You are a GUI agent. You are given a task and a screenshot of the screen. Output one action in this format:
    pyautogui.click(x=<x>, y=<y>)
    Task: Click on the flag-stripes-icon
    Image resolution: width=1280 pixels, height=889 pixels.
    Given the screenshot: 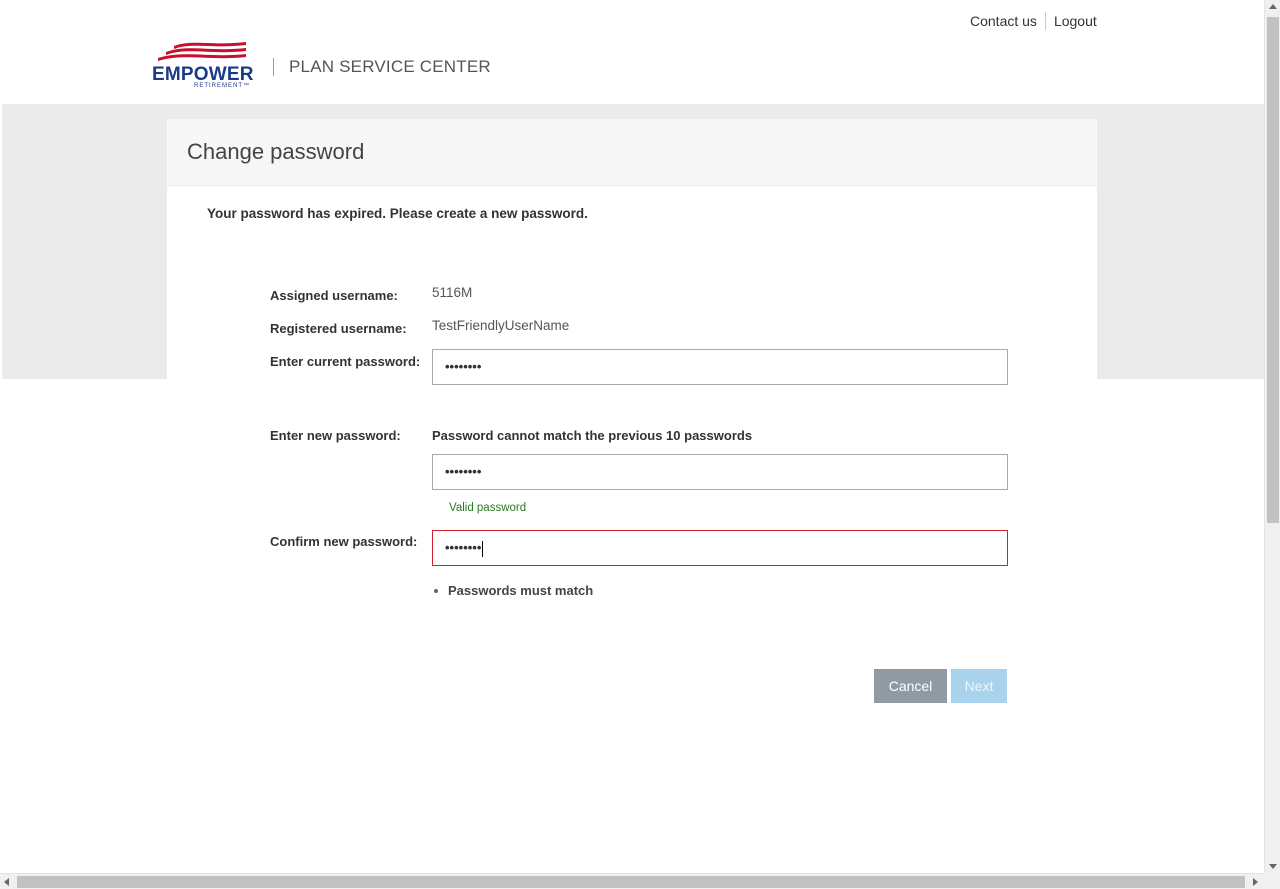 What is the action you would take?
    pyautogui.click(x=202, y=51)
    